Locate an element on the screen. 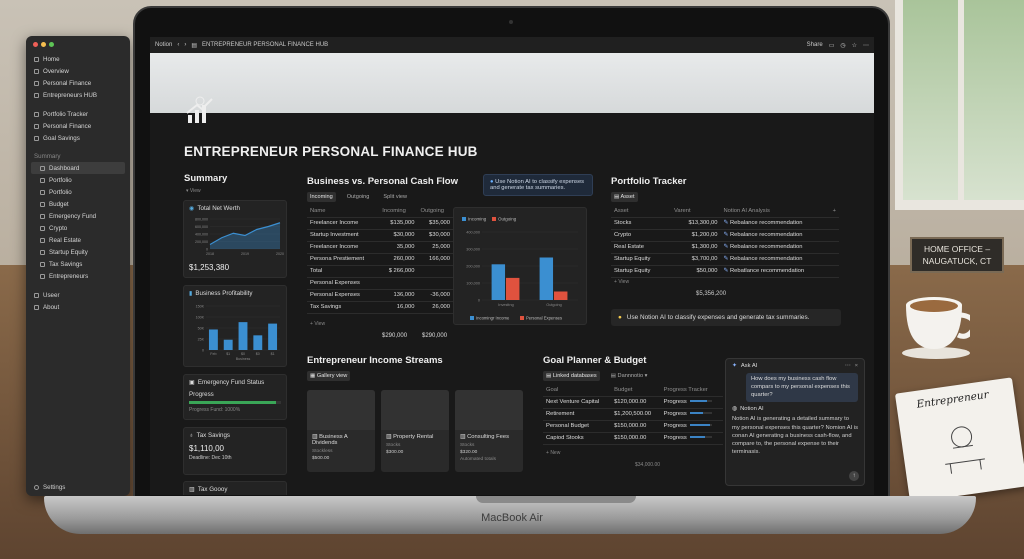 Image resolution: width=1024 pixels, height=559 pixels. goals-new-label: New is located at coordinates (555, 453).